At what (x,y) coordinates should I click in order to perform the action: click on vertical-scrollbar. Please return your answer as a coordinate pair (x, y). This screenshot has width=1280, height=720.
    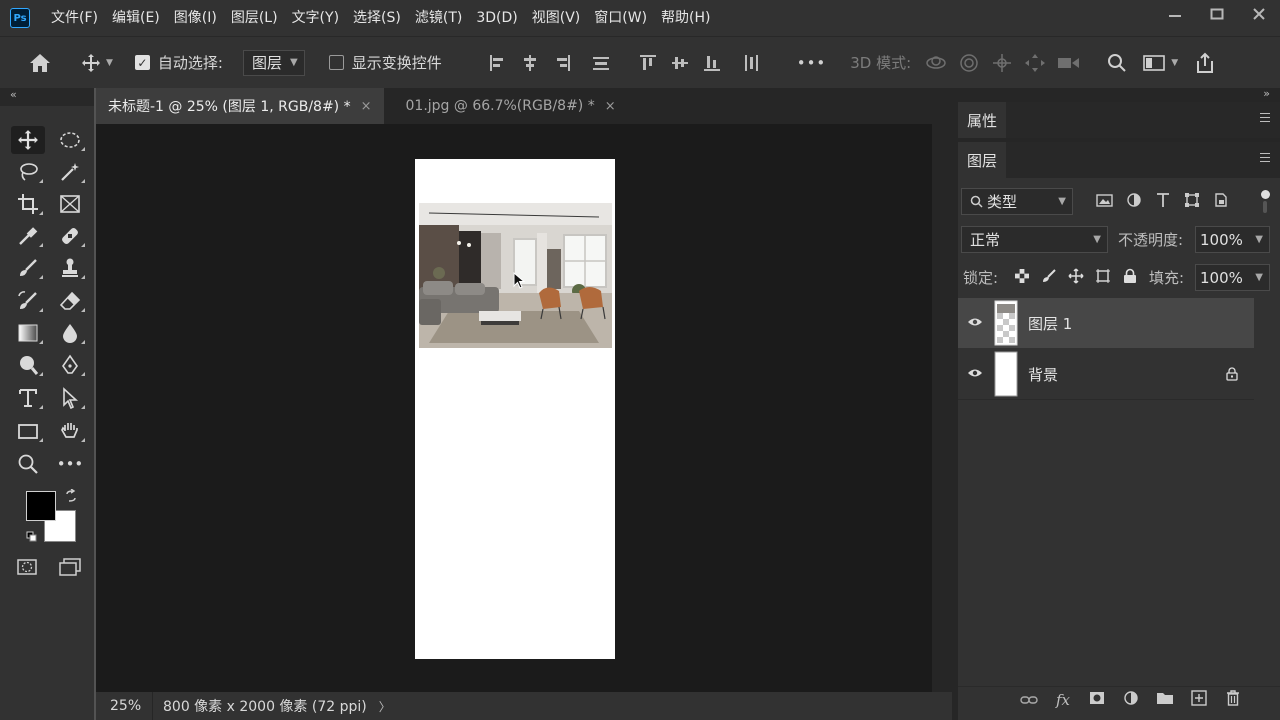
    Looking at the image, I should click on (942, 408).